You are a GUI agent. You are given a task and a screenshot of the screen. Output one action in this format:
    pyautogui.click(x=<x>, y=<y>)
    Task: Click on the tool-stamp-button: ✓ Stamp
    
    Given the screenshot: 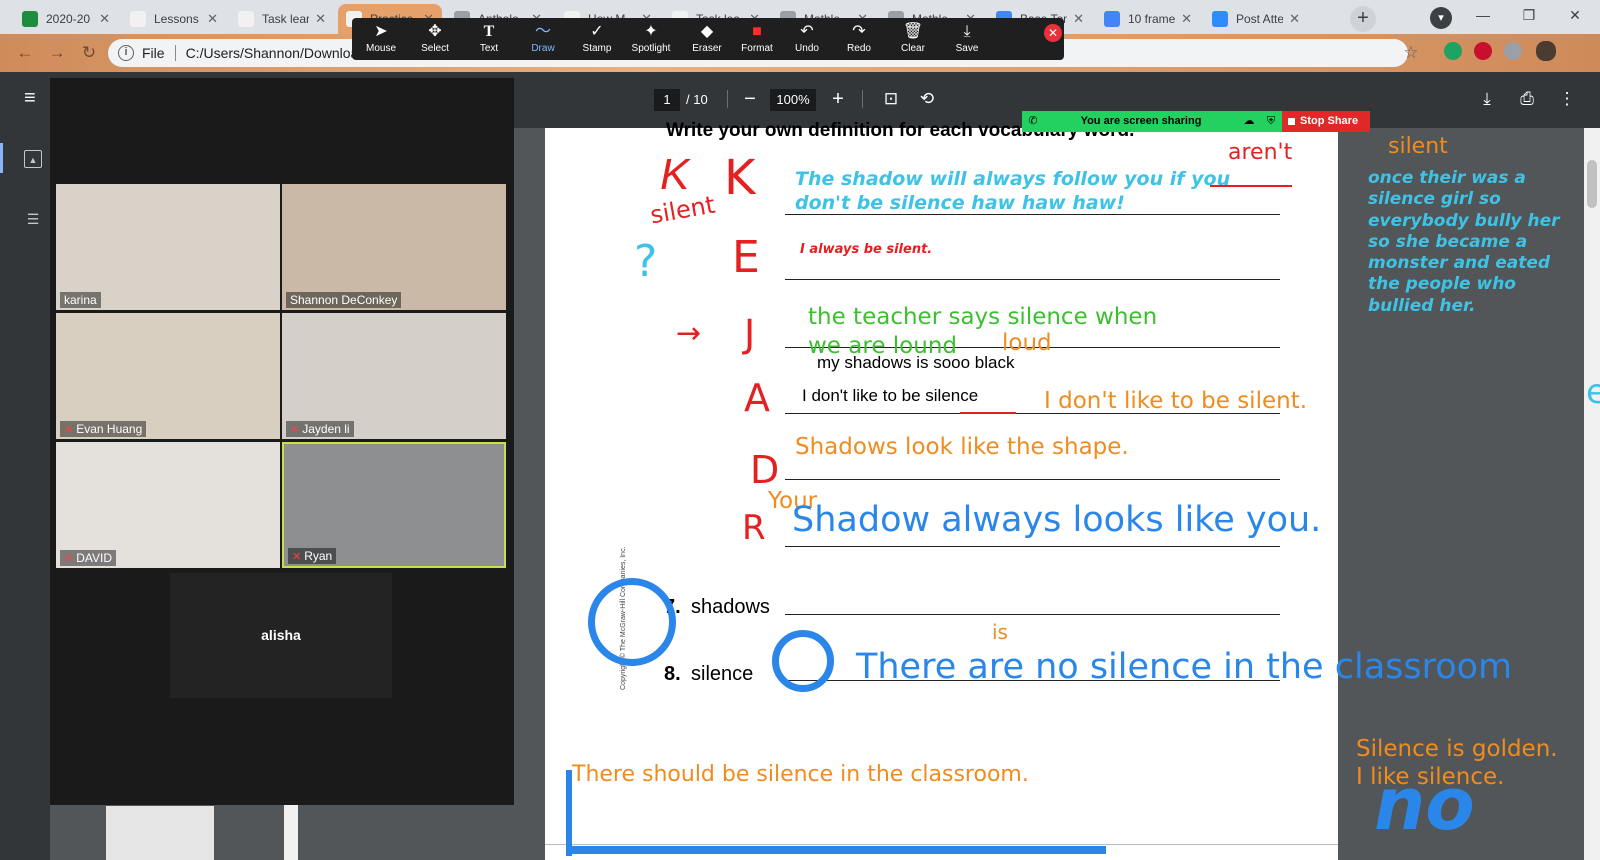 What is the action you would take?
    pyautogui.click(x=597, y=40)
    